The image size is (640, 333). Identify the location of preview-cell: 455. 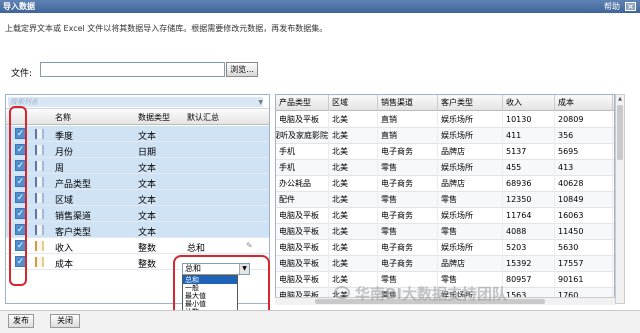
(529, 168).